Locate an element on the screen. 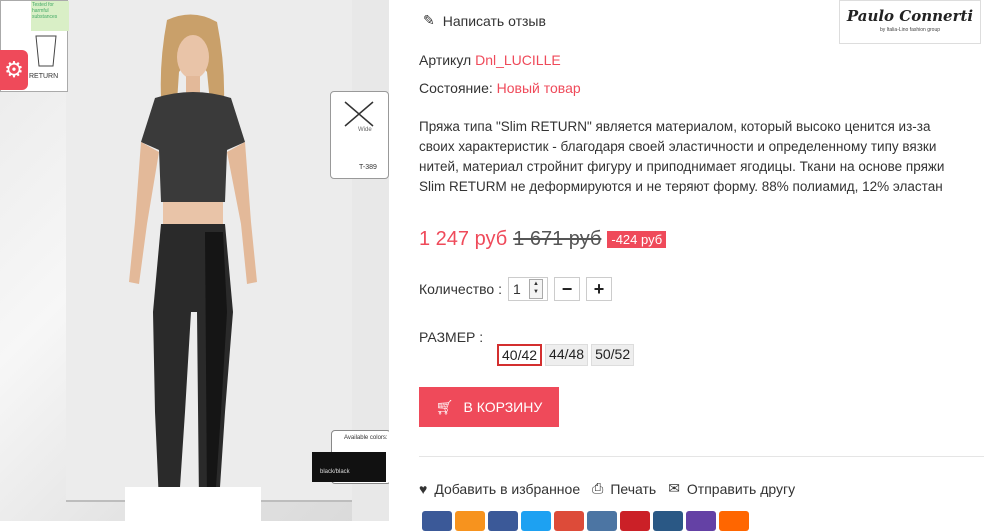 Image resolution: width=984 pixels, height=531 pixels. article-row: Артикул Dnl_LUCILLE is located at coordinates (490, 60).